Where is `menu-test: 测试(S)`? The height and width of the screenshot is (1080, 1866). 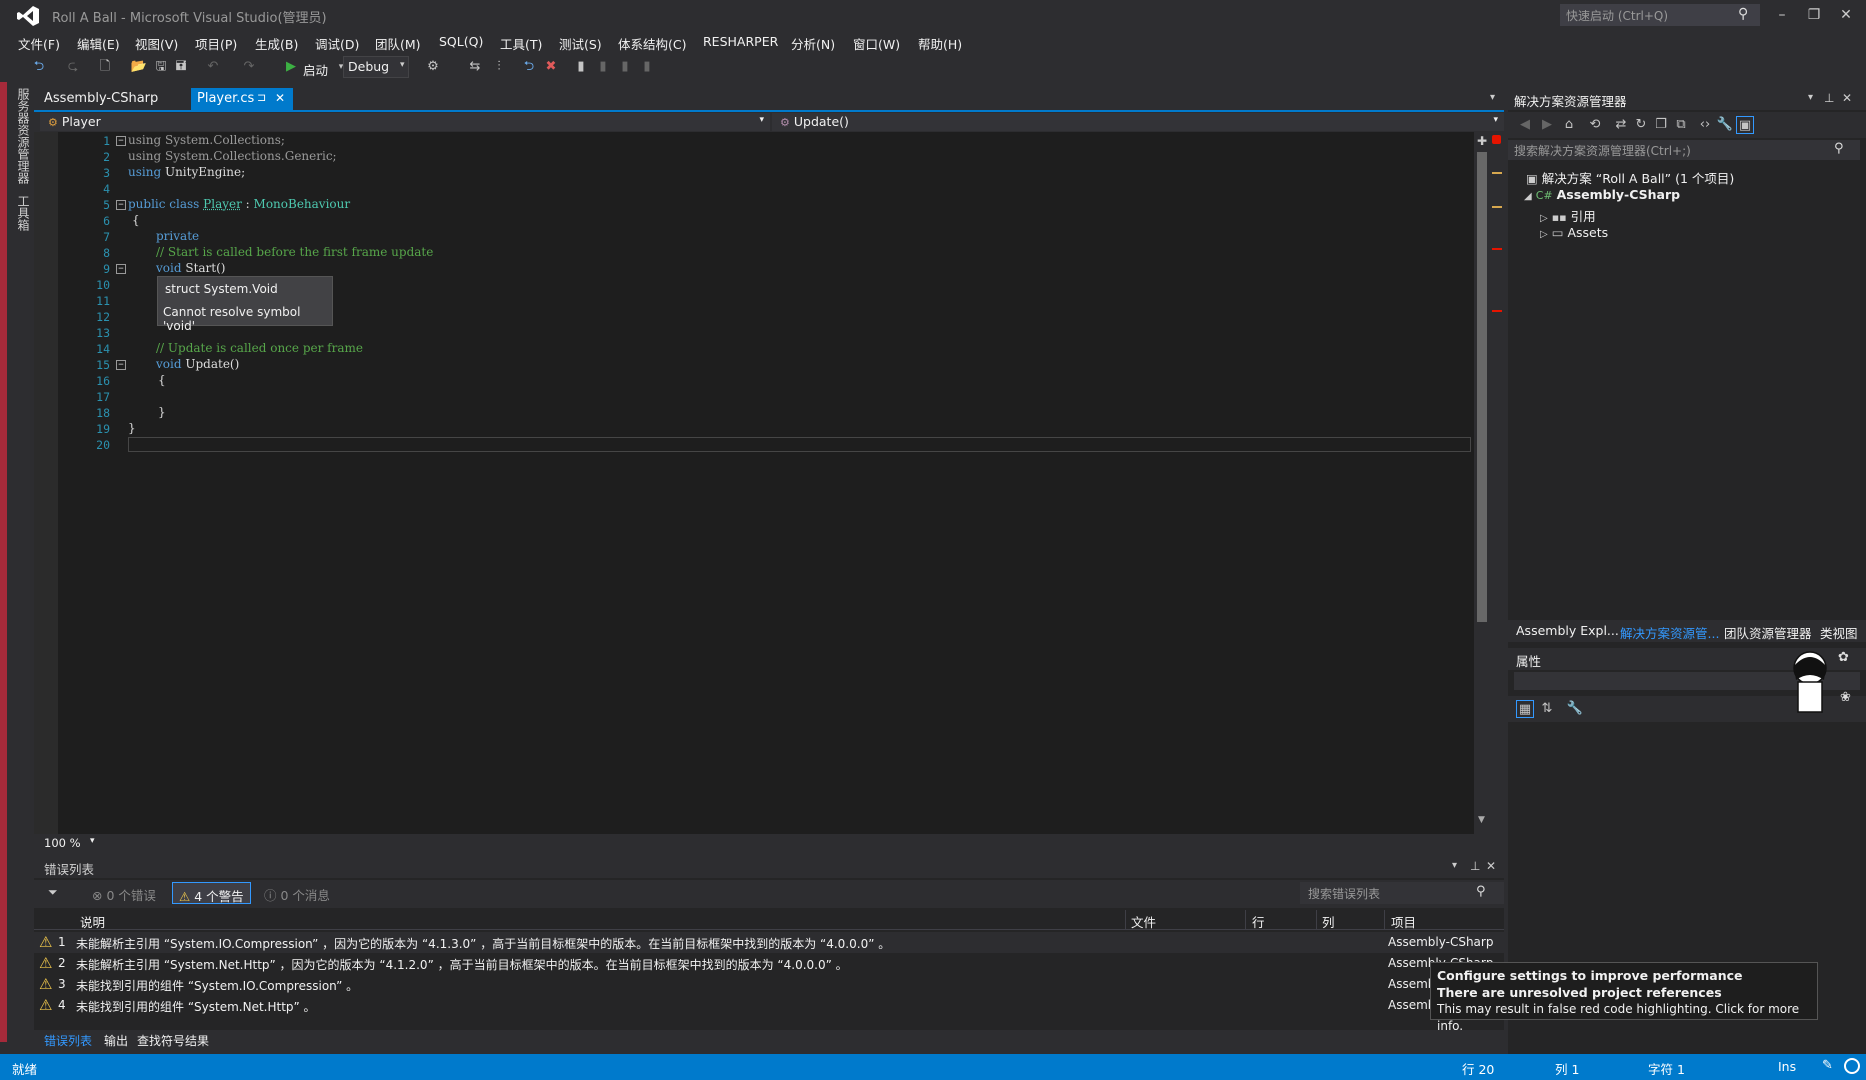 menu-test: 测试(S) is located at coordinates (580, 43).